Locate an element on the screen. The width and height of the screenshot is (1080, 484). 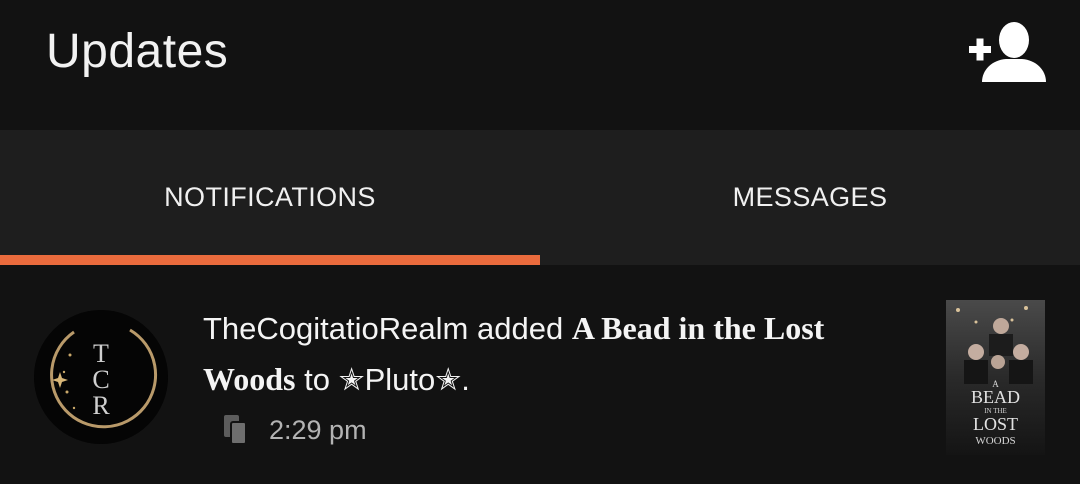
story-cover-thumbnail: A BEAD IN THE LOST WOODS is located at coordinates (995, 377).